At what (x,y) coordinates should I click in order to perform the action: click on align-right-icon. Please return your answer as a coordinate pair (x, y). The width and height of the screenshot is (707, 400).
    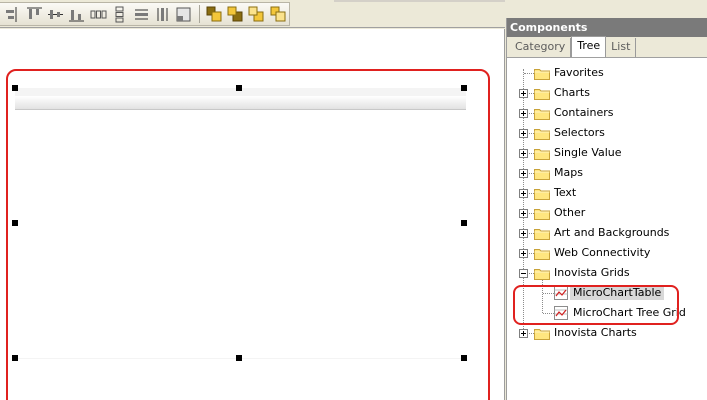
    Looking at the image, I should click on (11, 14).